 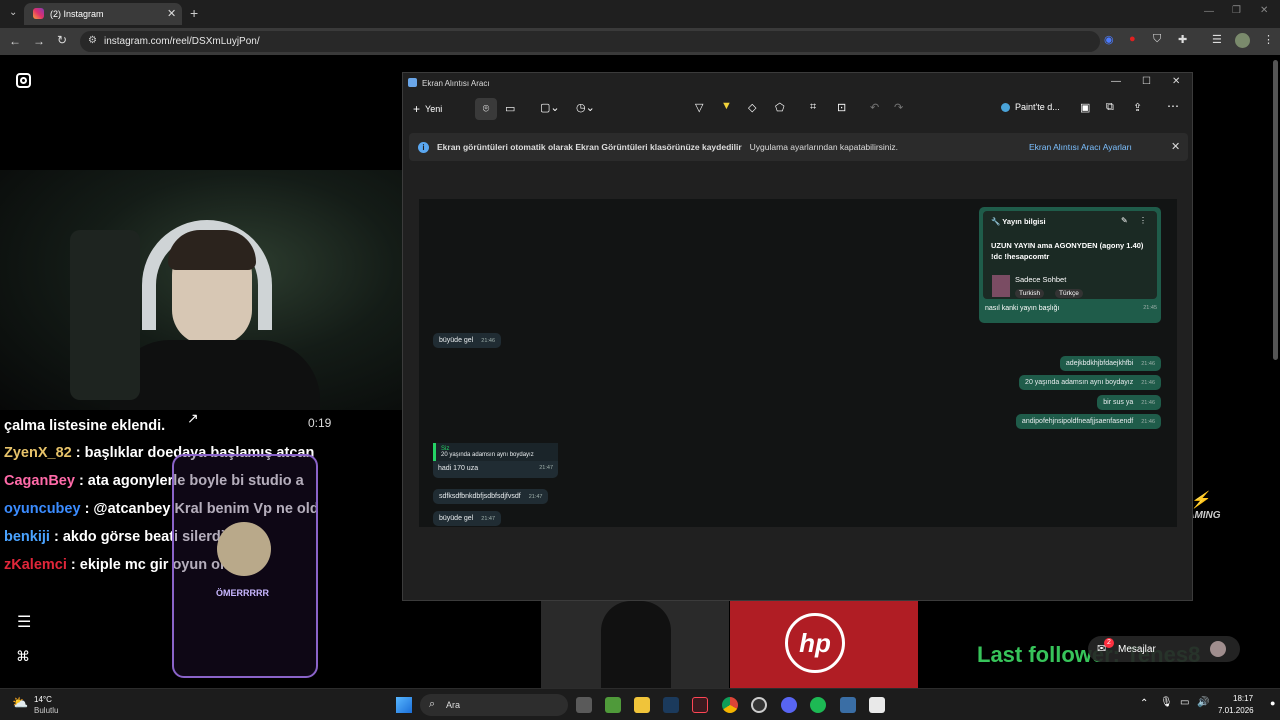 What do you see at coordinates (20, 703) in the screenshot?
I see `weather-icon: ⛅` at bounding box center [20, 703].